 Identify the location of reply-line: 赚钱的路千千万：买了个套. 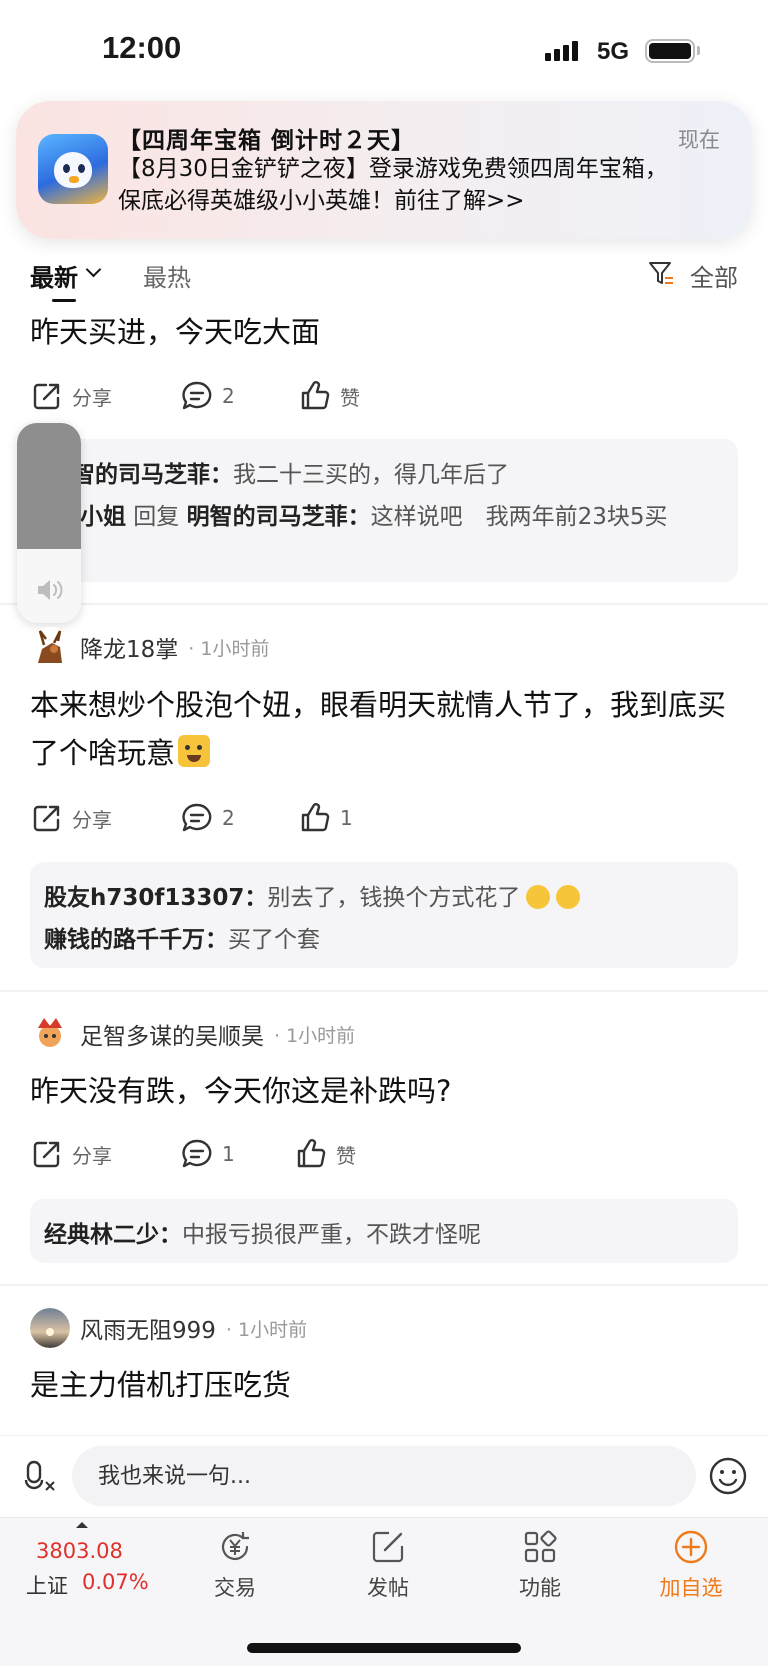
(182, 940).